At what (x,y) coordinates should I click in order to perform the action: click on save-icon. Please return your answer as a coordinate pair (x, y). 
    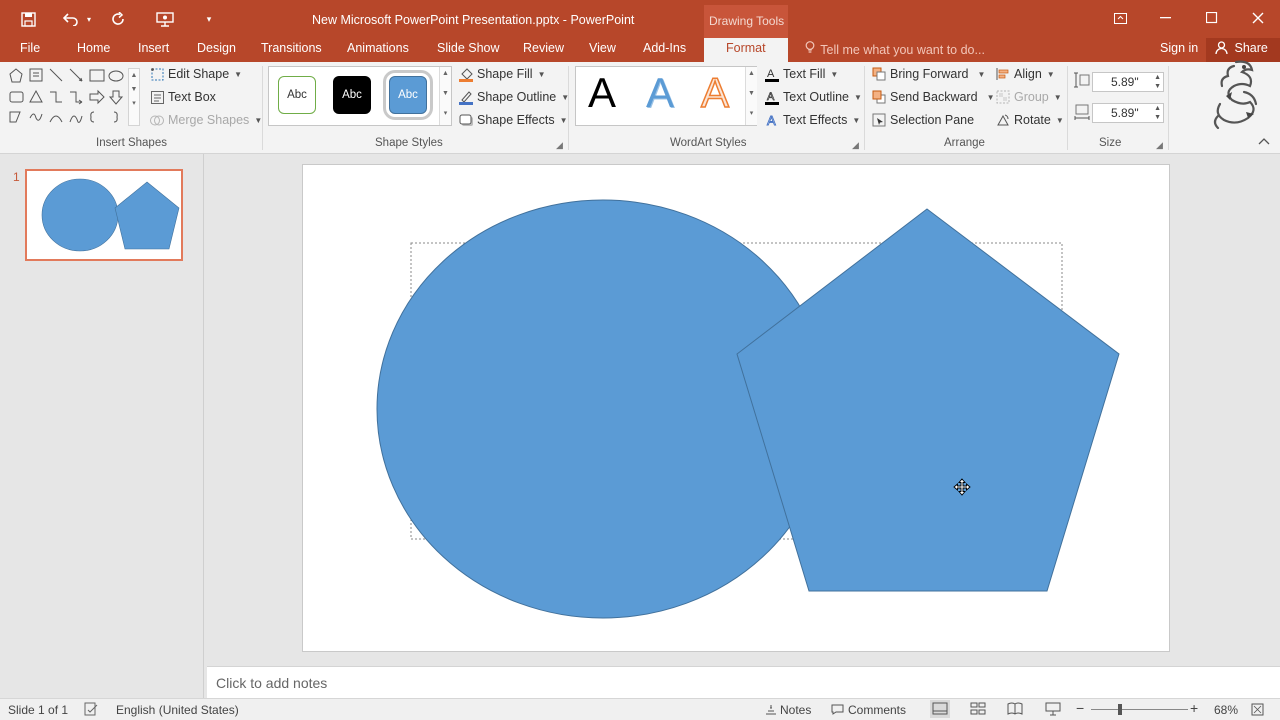
    Looking at the image, I should click on (28, 19).